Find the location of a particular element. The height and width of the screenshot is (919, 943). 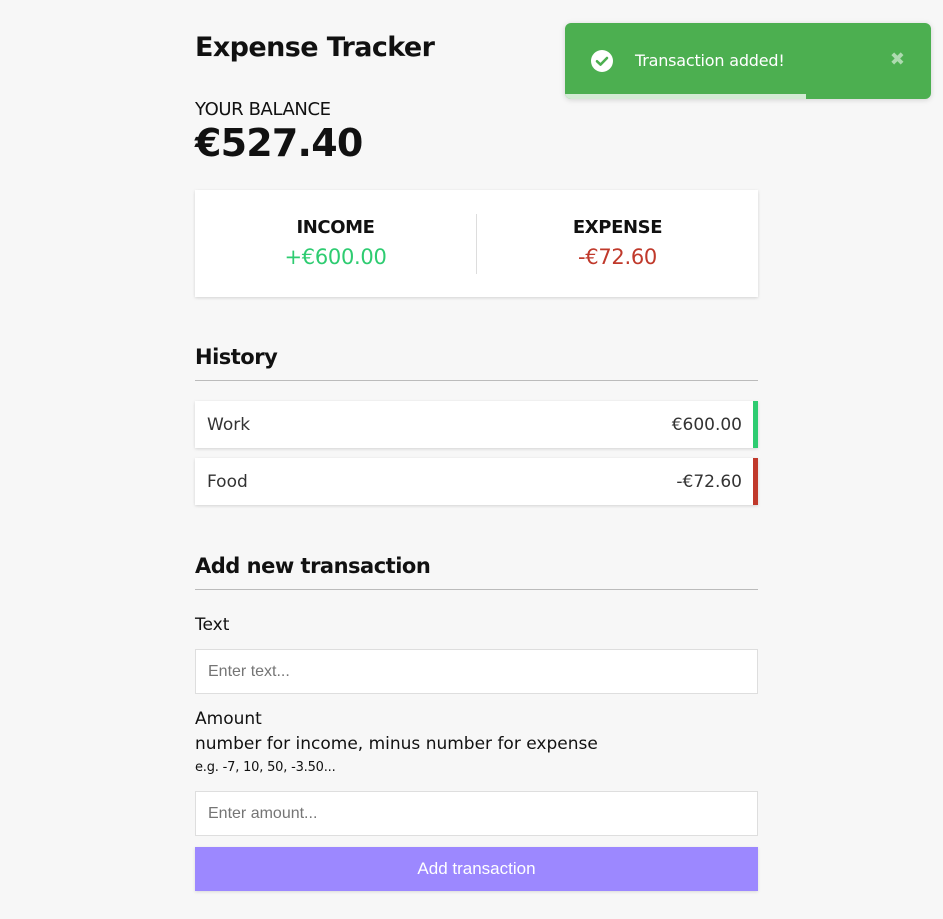

expense-summary: EXPENSE -€72.60 is located at coordinates (617, 243).